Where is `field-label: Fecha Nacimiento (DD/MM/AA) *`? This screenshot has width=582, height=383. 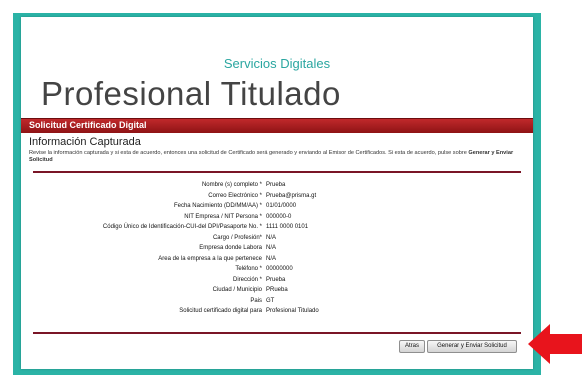
field-label: Fecha Nacimiento (DD/MM/AA) * is located at coordinates (217, 206).